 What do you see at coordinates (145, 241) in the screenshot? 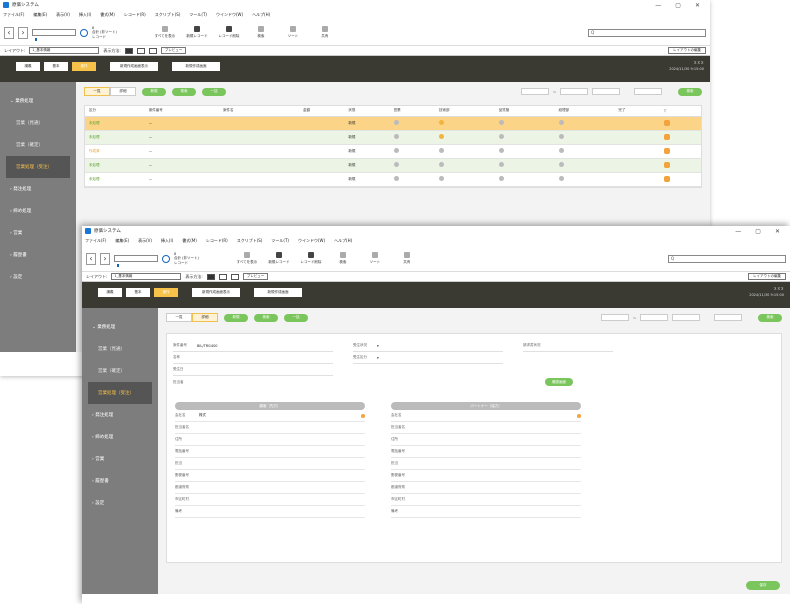
I see `menu-view: 表示(V)` at bounding box center [145, 241].